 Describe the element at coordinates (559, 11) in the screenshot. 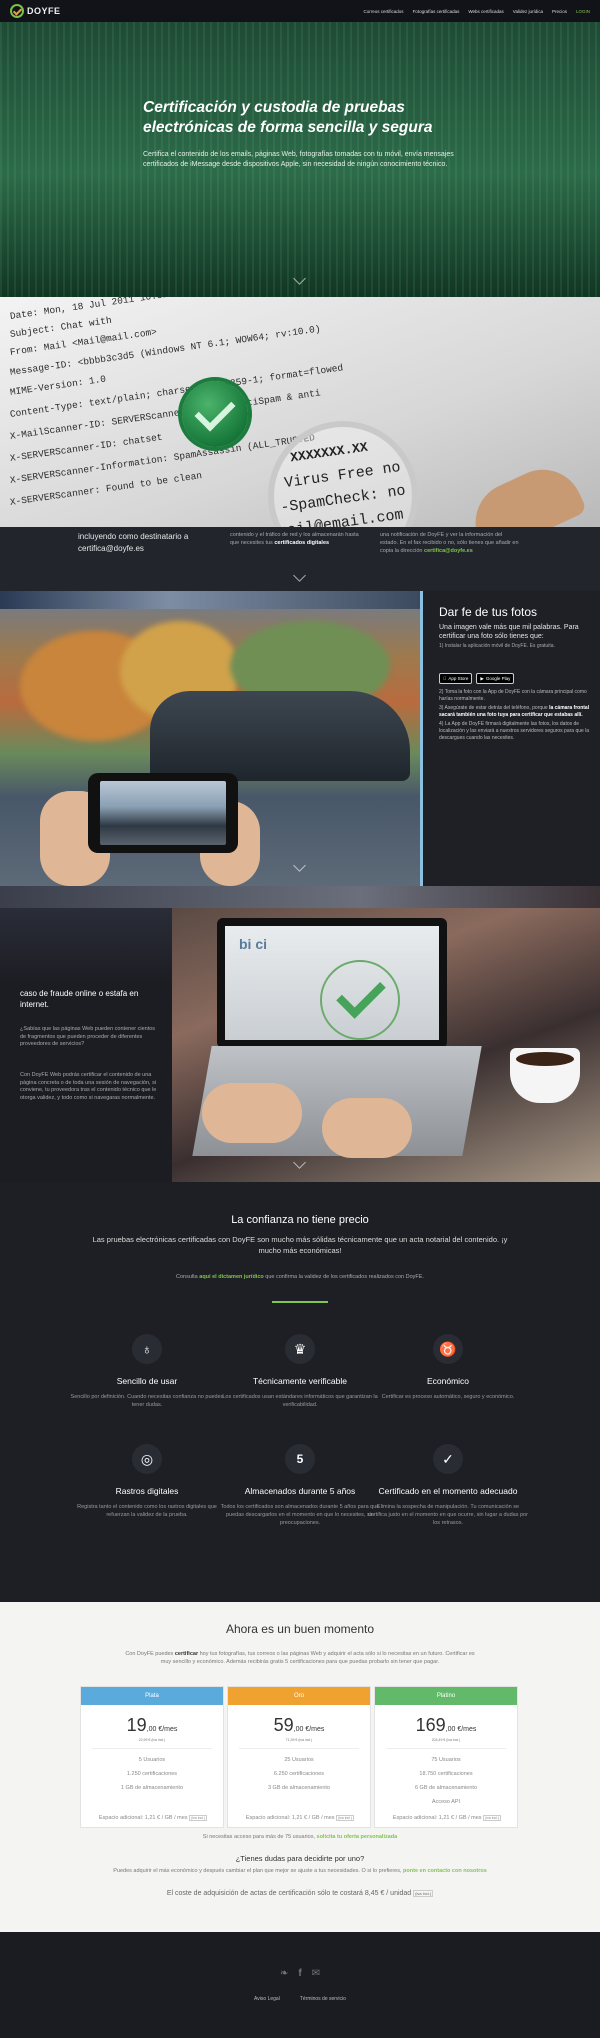

I see `nav-item-precios: Precios` at that location.